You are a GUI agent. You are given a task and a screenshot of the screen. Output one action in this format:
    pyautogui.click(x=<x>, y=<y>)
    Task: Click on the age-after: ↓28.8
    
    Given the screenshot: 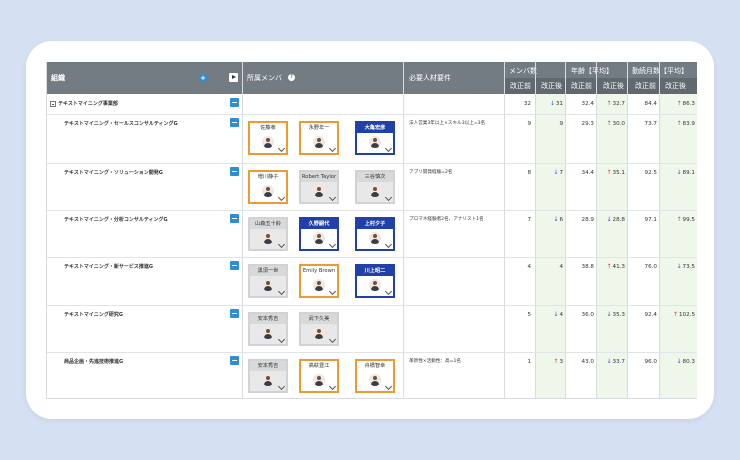 What is the action you would take?
    pyautogui.click(x=611, y=220)
    